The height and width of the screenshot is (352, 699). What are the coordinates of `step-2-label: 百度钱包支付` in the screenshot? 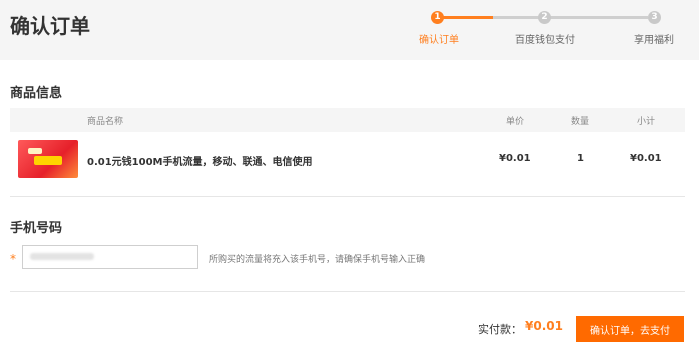 It's located at (545, 40).